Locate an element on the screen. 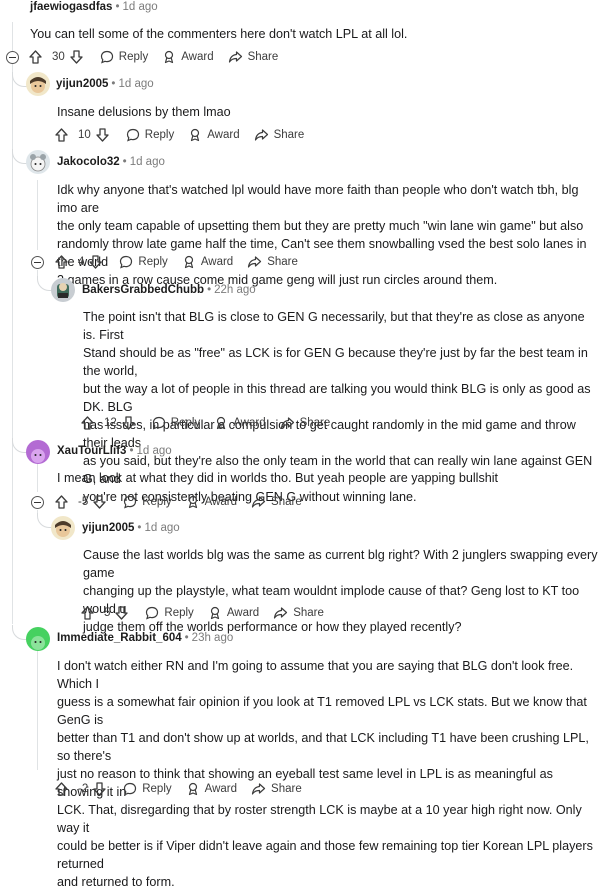 This screenshot has width=606, height=891. vote-score: 12 is located at coordinates (110, 423).